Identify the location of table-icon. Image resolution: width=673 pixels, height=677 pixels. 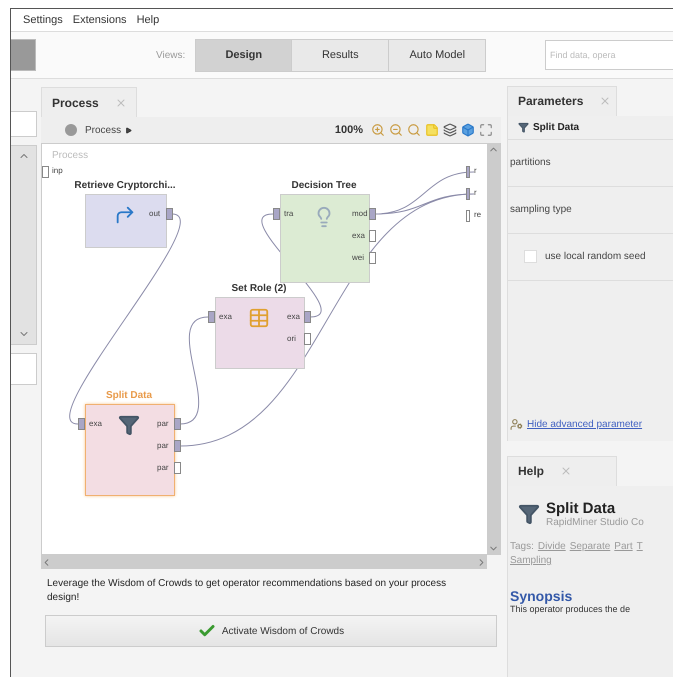
(259, 318).